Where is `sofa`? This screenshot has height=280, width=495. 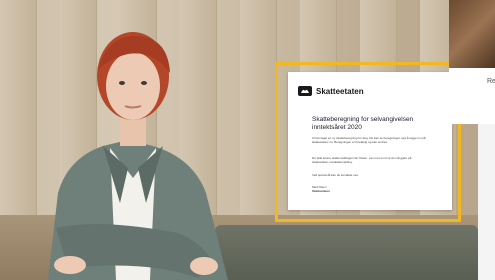 sofa is located at coordinates (346, 252).